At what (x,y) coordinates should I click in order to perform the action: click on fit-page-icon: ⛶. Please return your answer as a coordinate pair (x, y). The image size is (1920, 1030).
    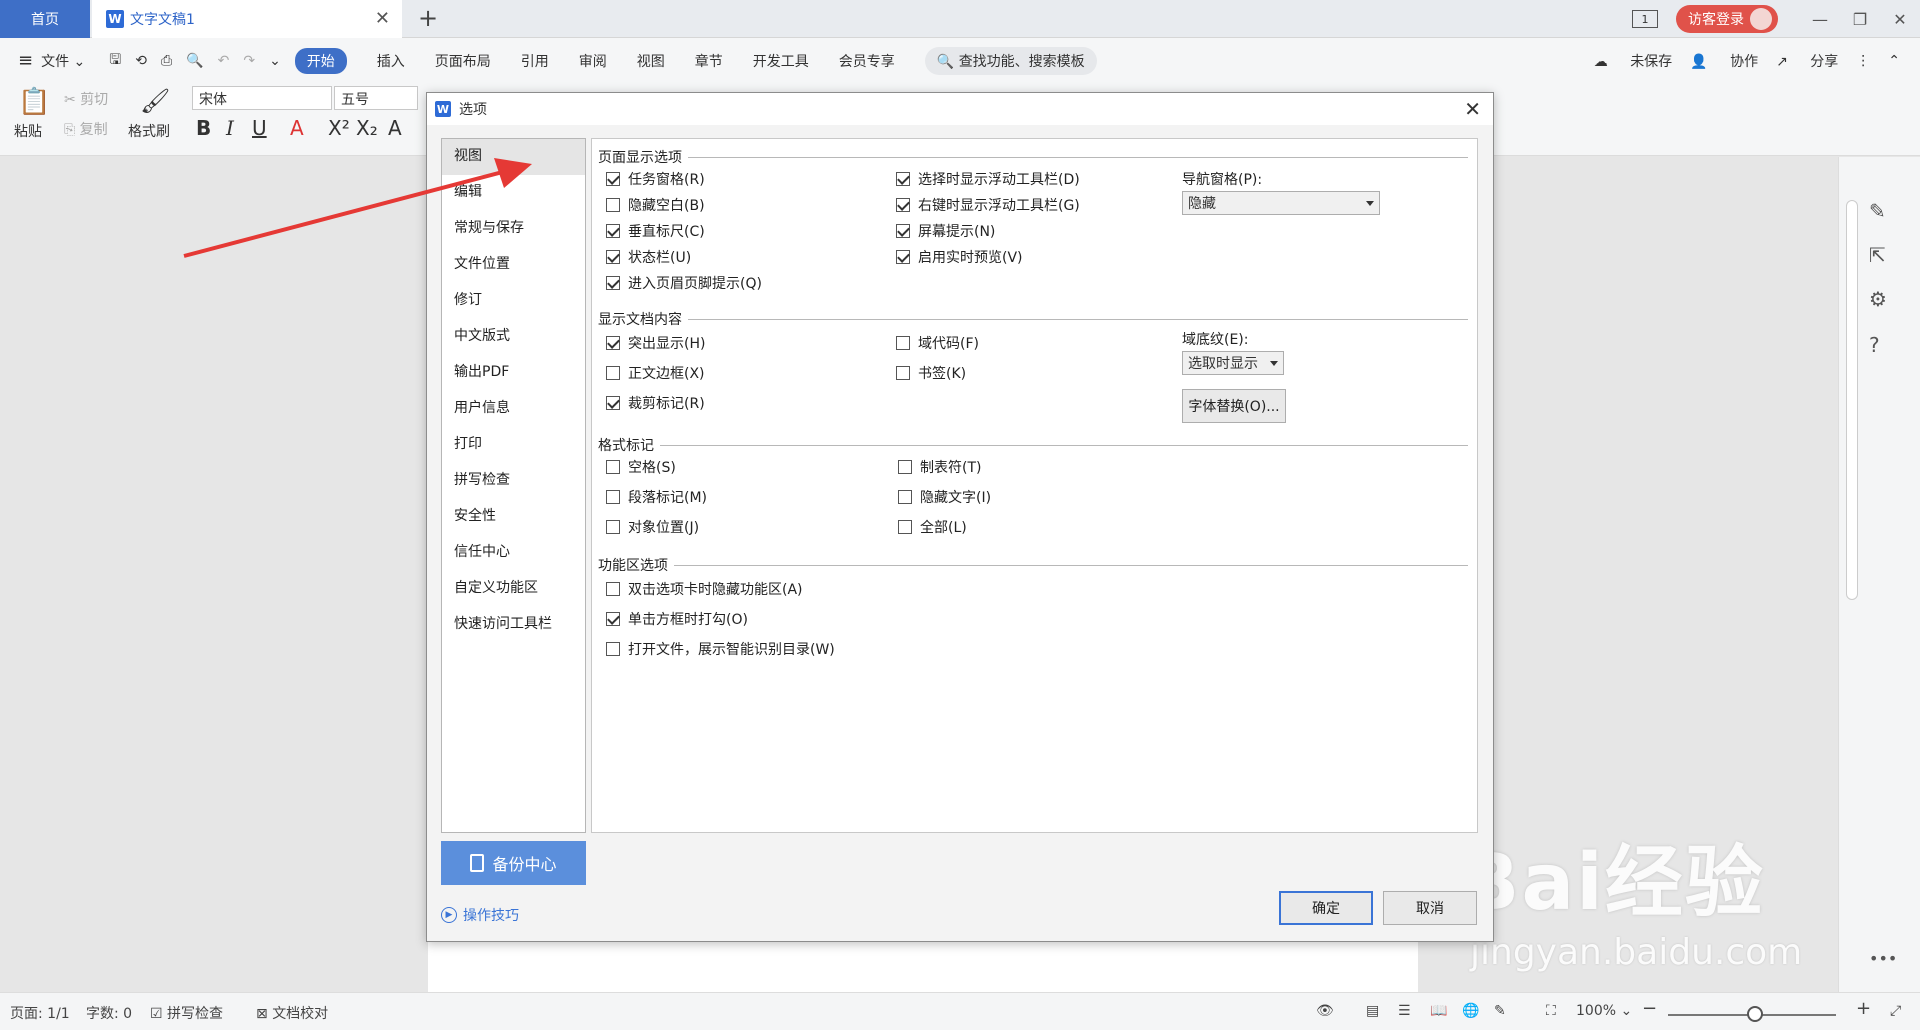
    Looking at the image, I should click on (1551, 1011).